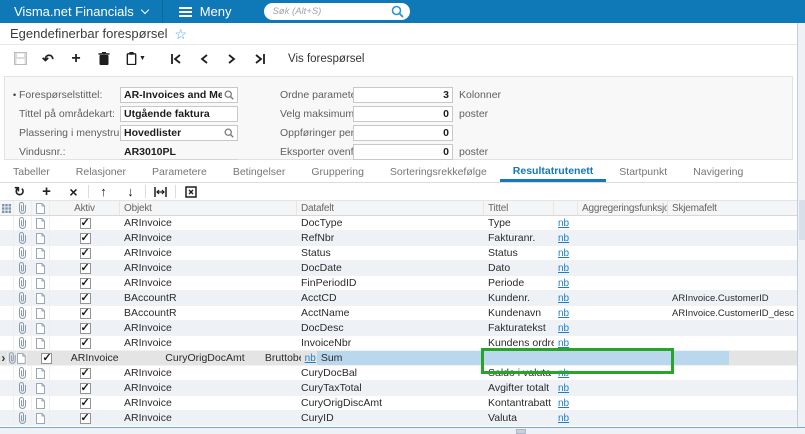 Image resolution: width=805 pixels, height=434 pixels. I want to click on table-row: ARInvoiceFinPeriodIDPeriode nb, so click(398, 283).